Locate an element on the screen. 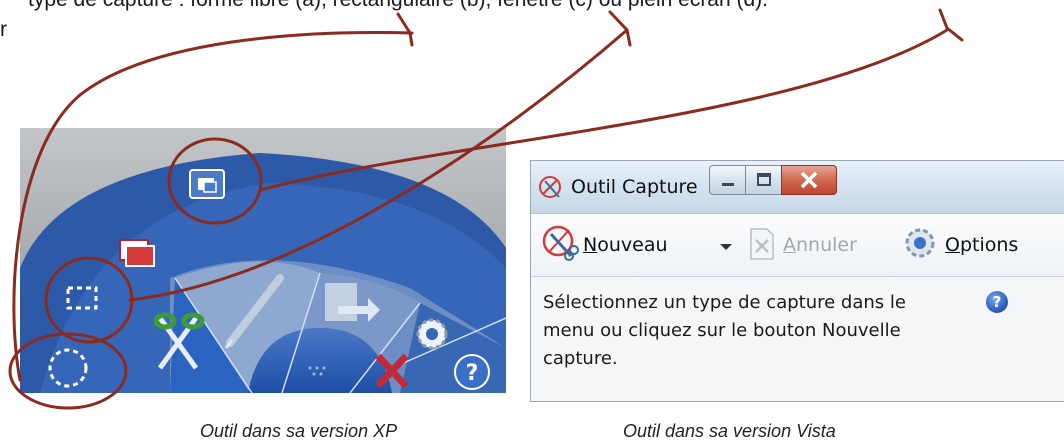  minimize-button is located at coordinates (728, 180).